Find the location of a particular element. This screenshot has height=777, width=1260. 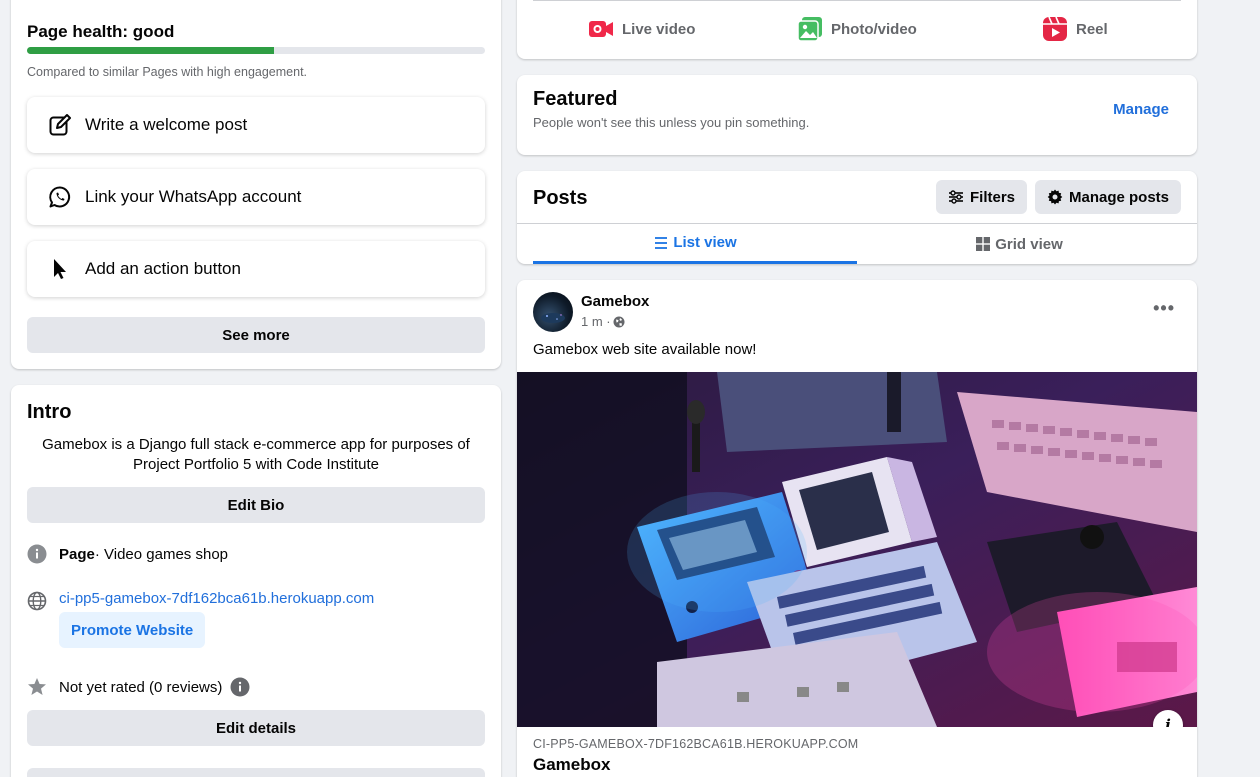

live-video-button: Live video is located at coordinates (641, 29).